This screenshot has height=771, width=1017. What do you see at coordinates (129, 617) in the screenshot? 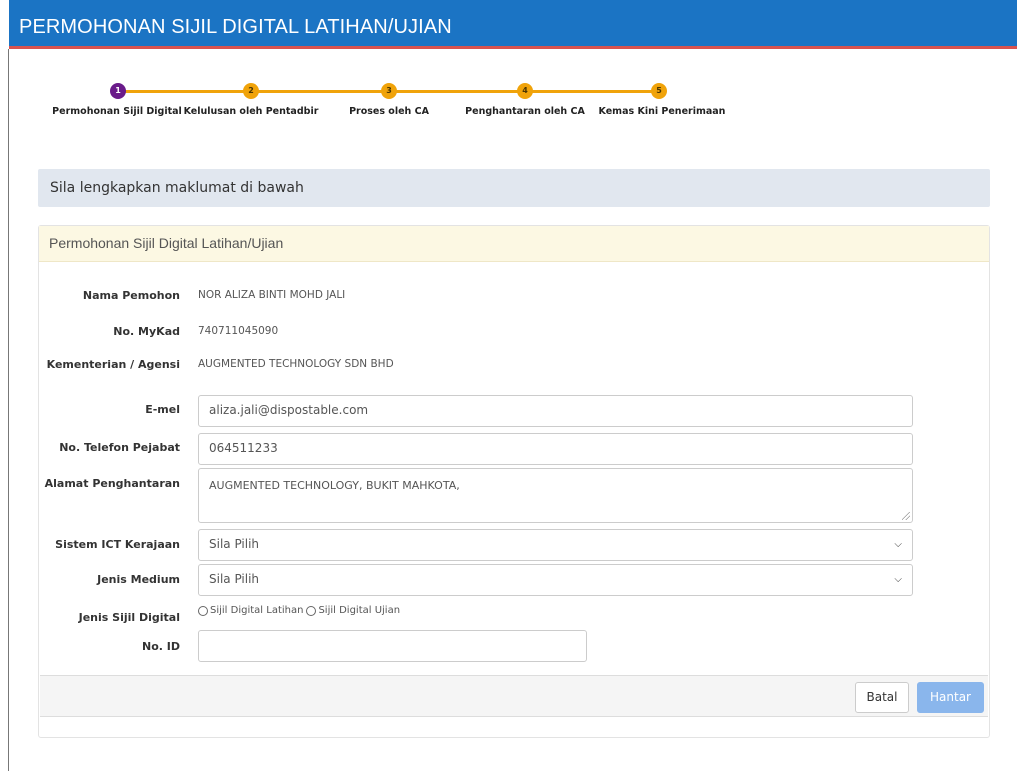
I see `certificate-type-label: Jenis Sijil Digital` at bounding box center [129, 617].